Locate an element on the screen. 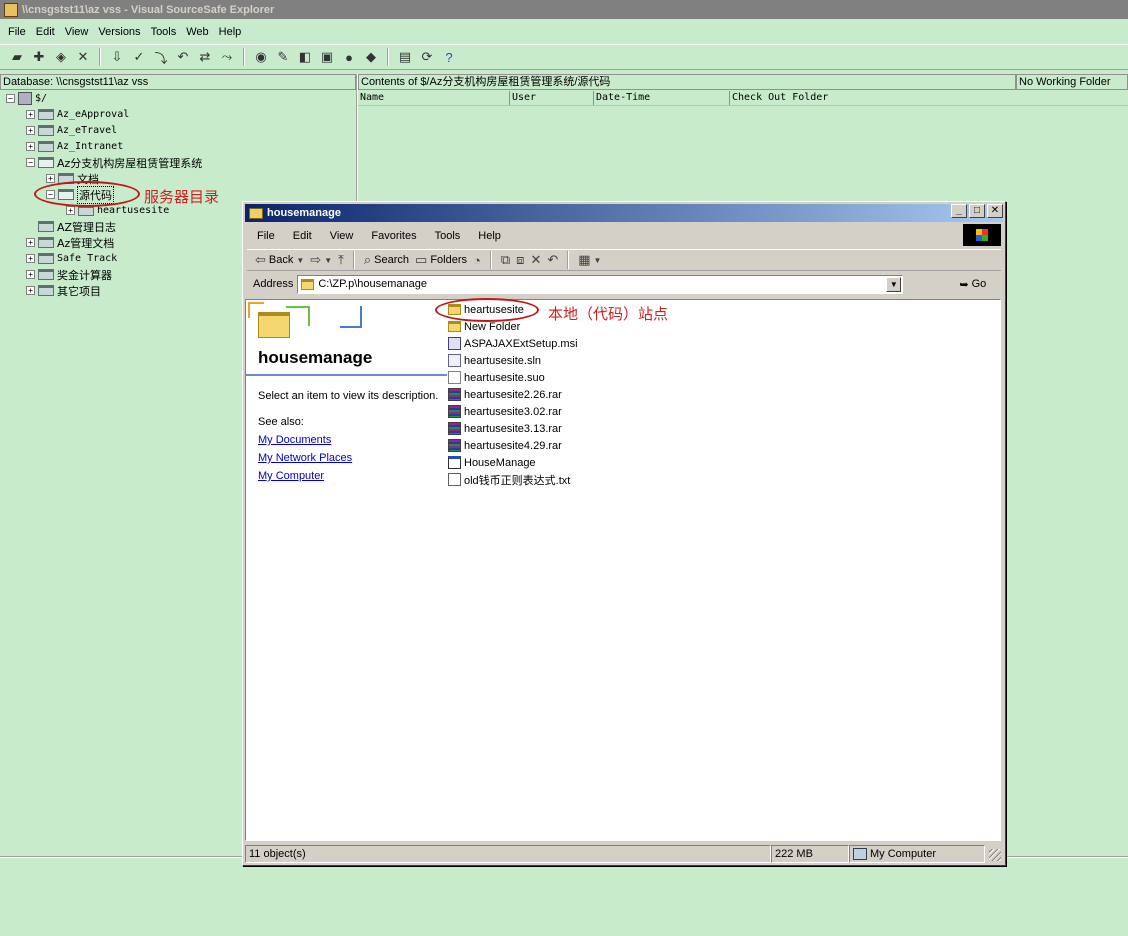 The width and height of the screenshot is (1128, 936). list-item: ASPAJAXExtSetup.msi is located at coordinates (513, 343).